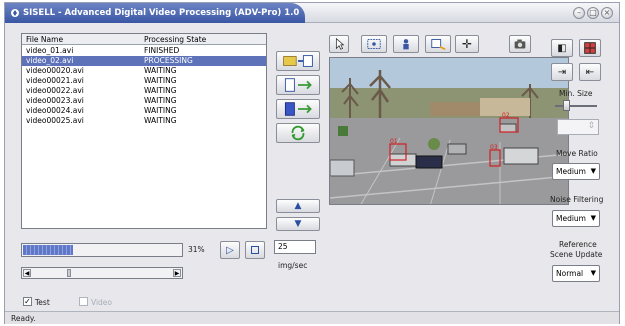 Image resolution: width=625 pixels, height=326 pixels. I want to click on table-row: video00020.avi WAITING, so click(144, 71).